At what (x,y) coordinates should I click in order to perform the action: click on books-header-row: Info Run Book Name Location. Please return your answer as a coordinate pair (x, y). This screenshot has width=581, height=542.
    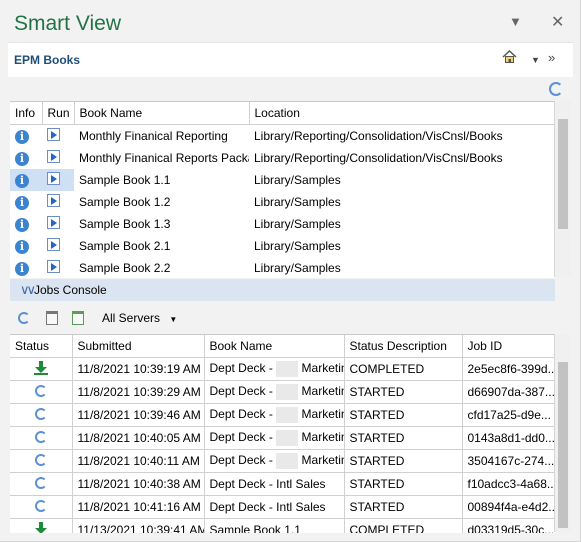
    Looking at the image, I should click on (282, 113).